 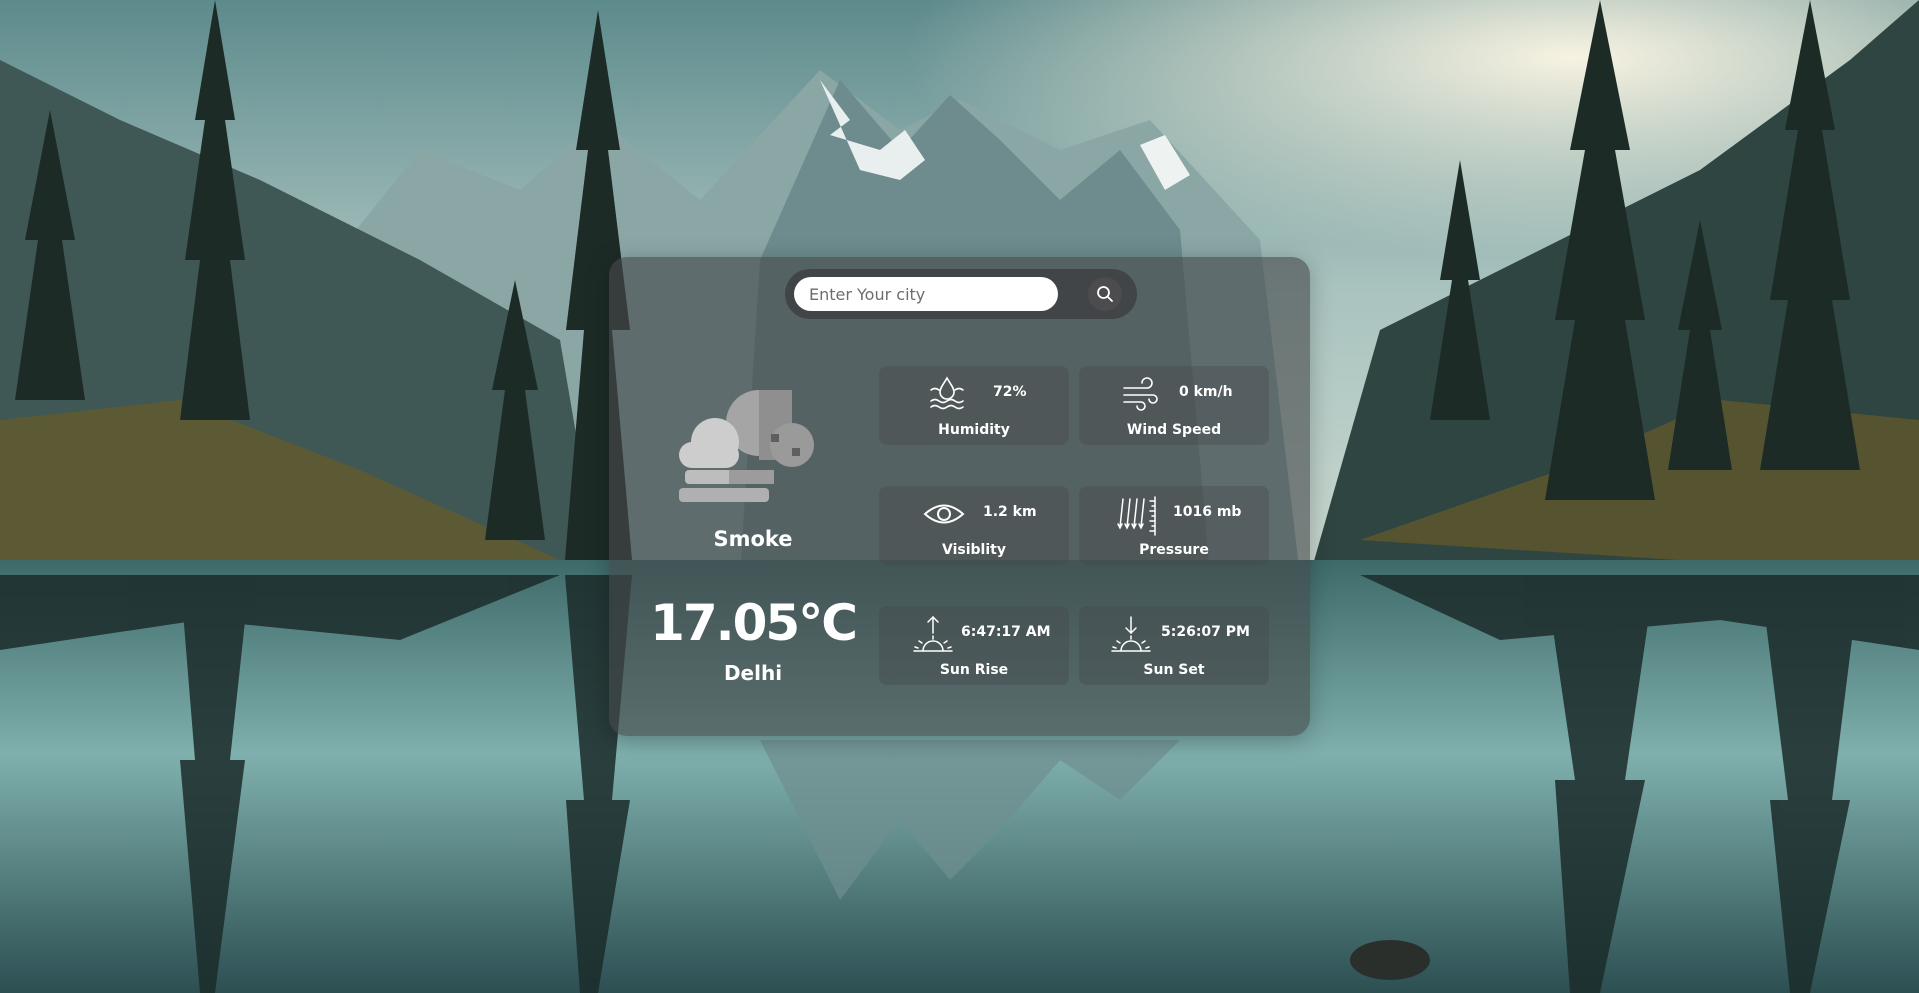 I want to click on search-icon, so click(x=1105, y=294).